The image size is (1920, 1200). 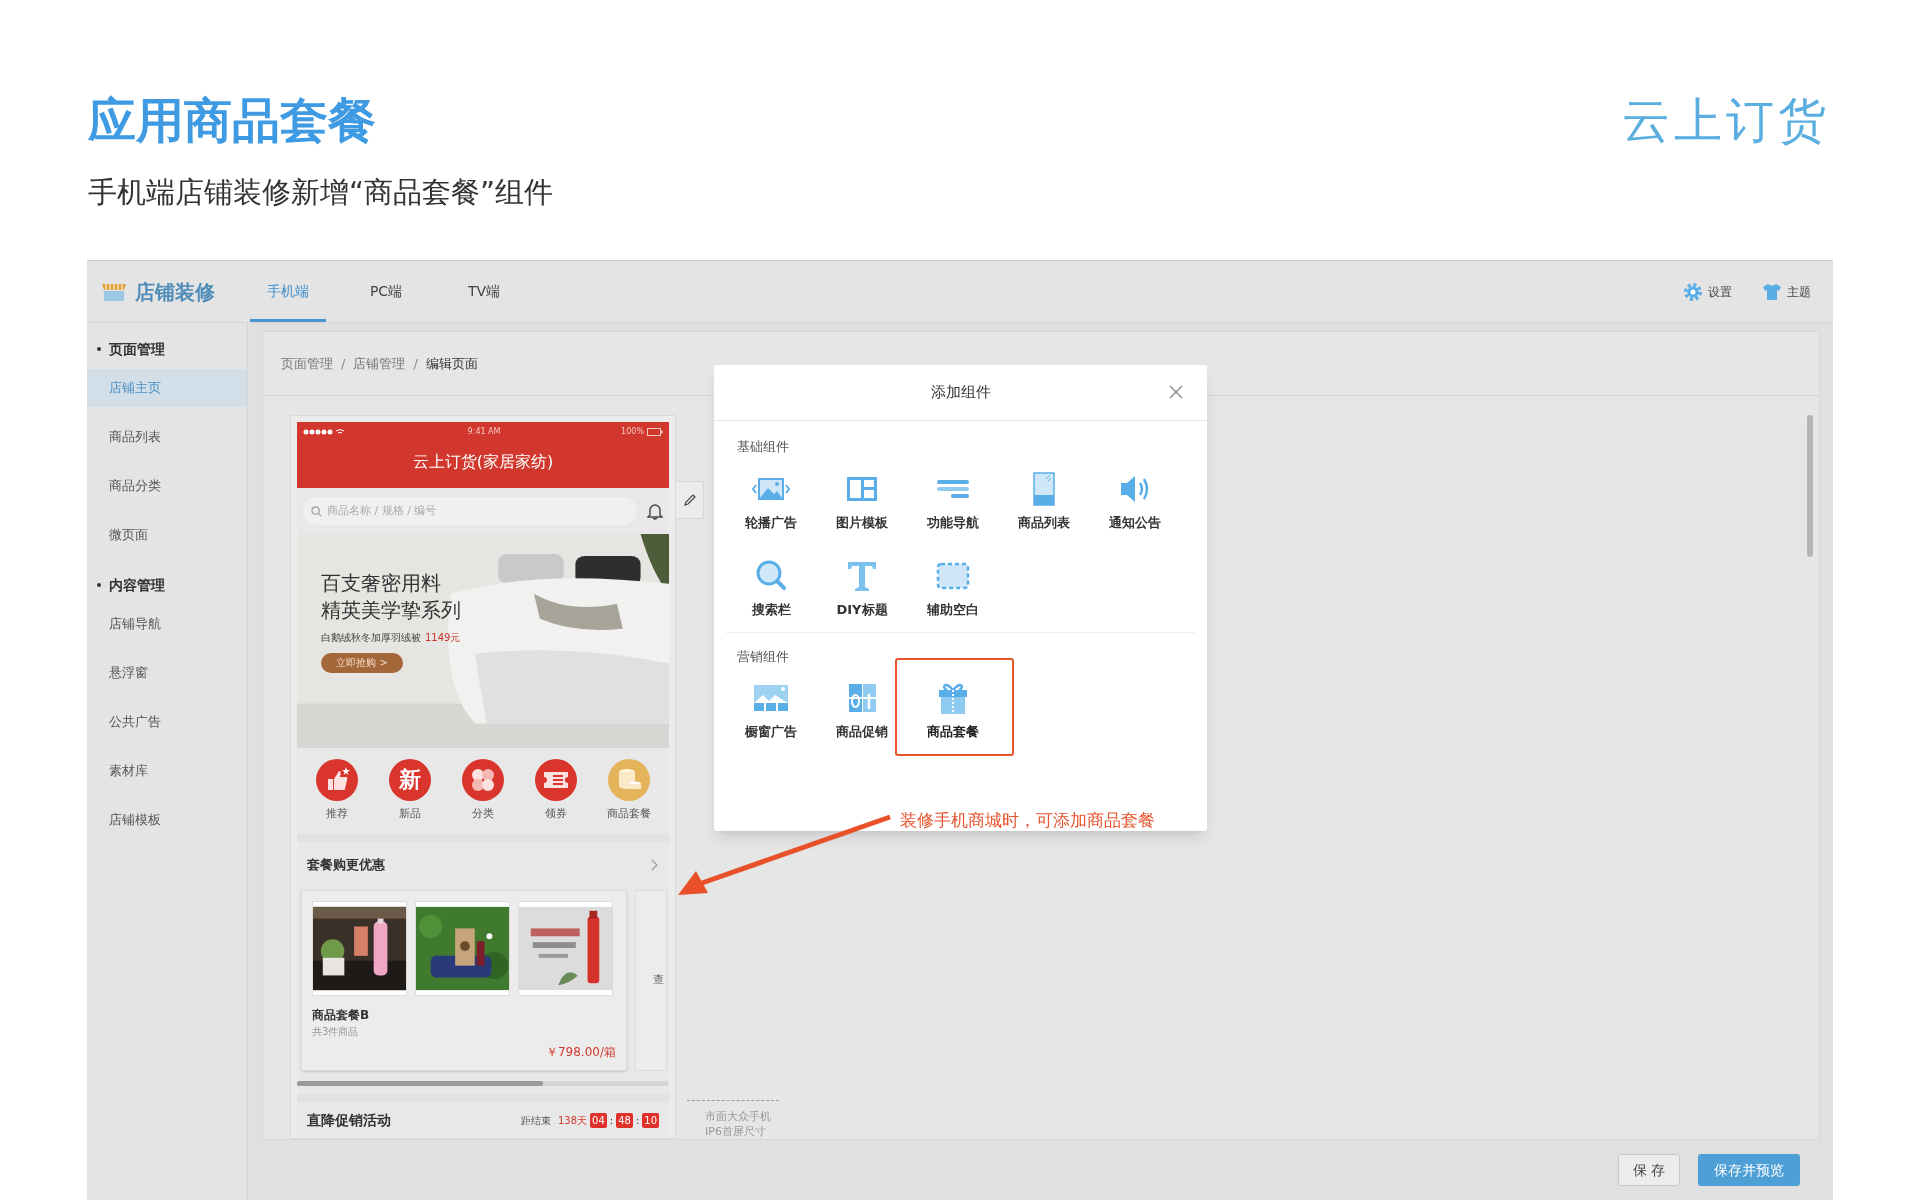 What do you see at coordinates (349, 1120) in the screenshot?
I see `section-title: 直降促销活动` at bounding box center [349, 1120].